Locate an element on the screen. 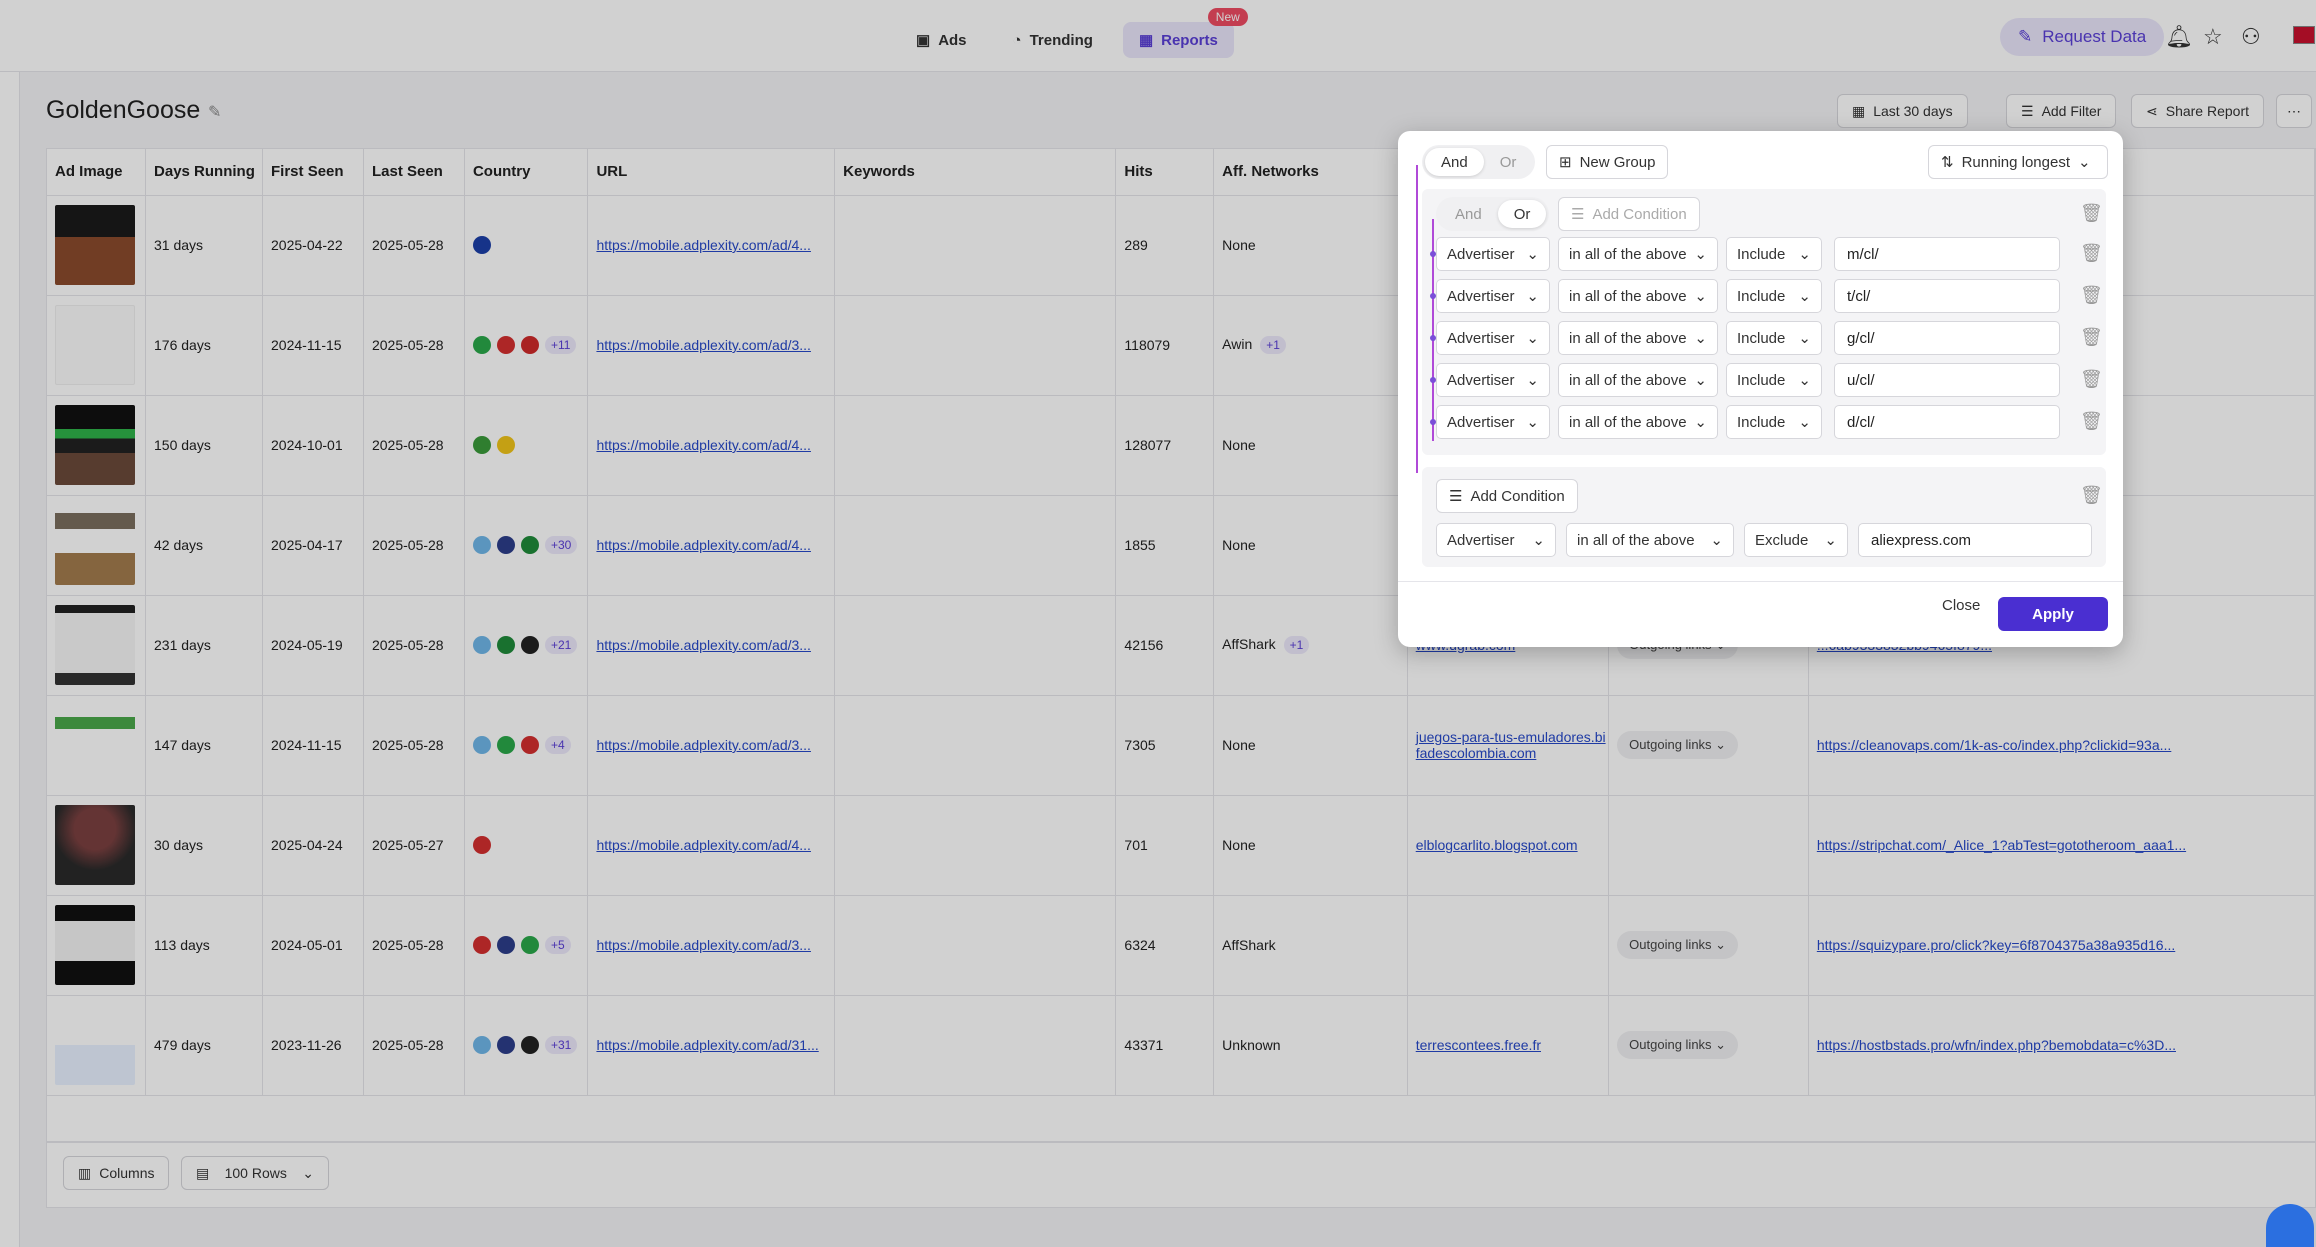  value-input: u/cl/ is located at coordinates (1947, 380).